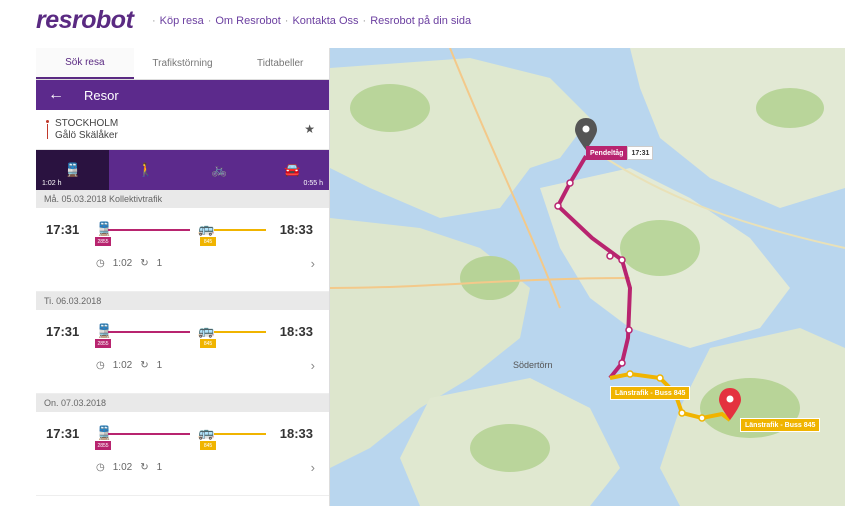 The width and height of the screenshot is (845, 506). Describe the element at coordinates (182, 199) in the screenshot. I see `date-header: Må. 05.03.2018 Kollektivtrafik` at that location.